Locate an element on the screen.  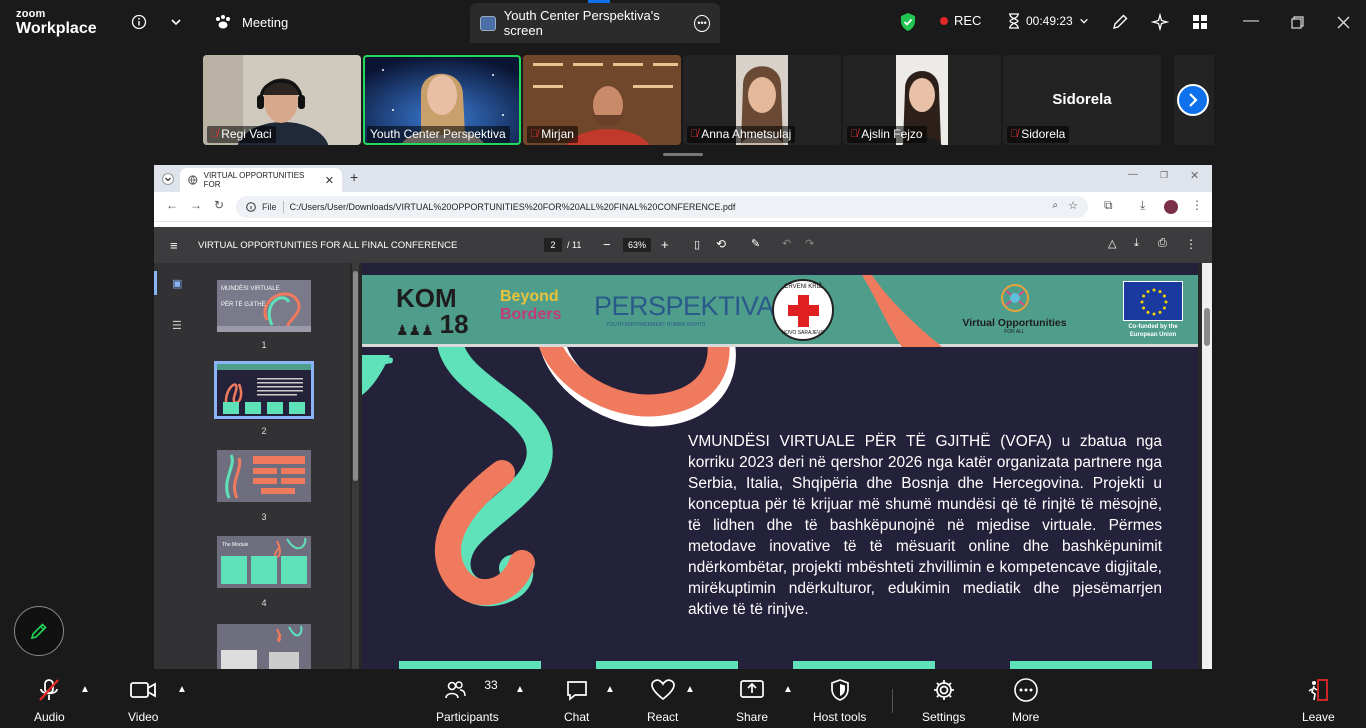
chevron-right-icon is located at coordinates (1193, 100).